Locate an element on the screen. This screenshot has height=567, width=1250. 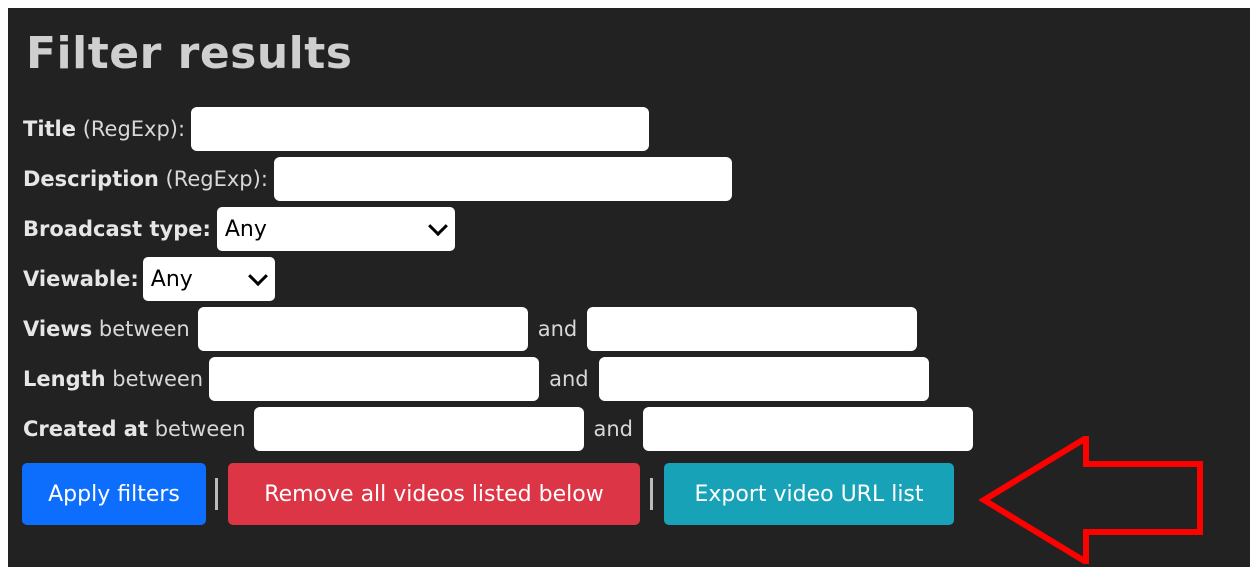
description-filter-row: Description (RegExp): is located at coordinates (377, 179).